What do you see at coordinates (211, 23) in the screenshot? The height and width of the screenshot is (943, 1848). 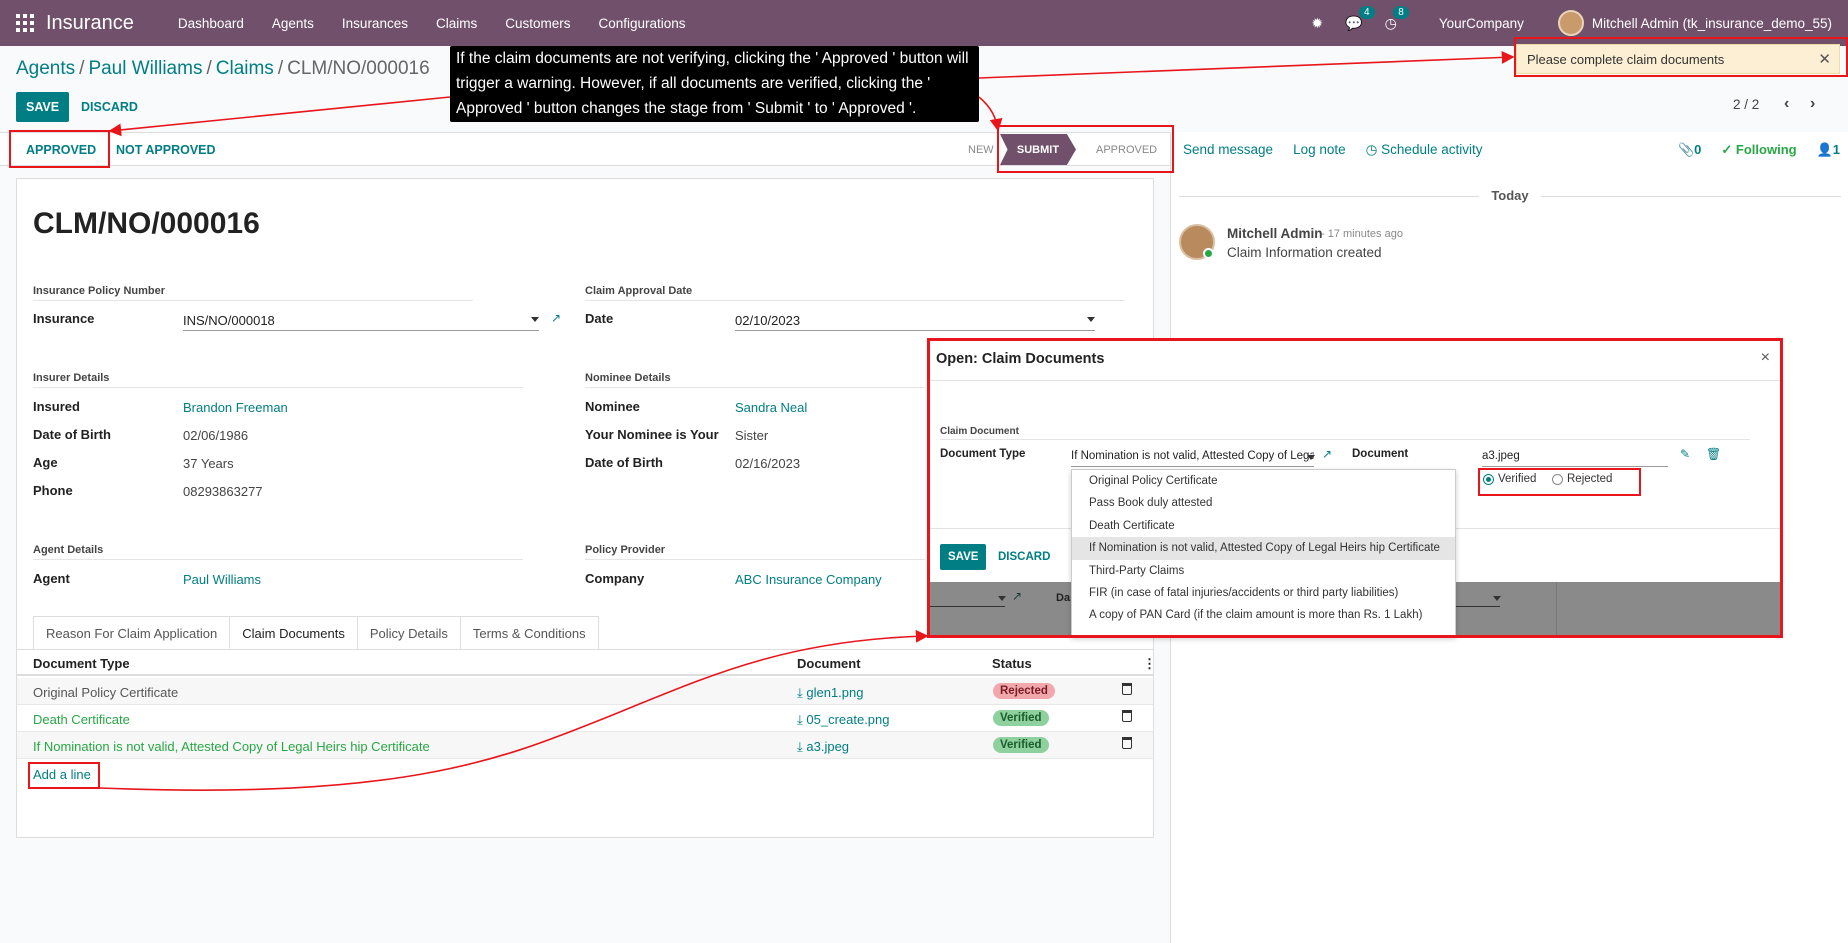 I see `menu-dashboard: Dashboard` at bounding box center [211, 23].